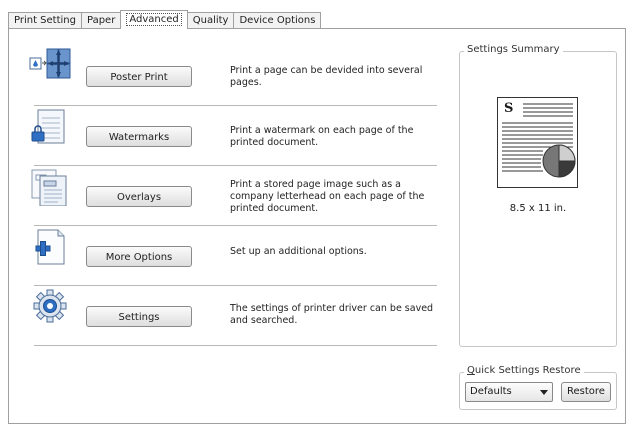 This screenshot has height=427, width=629. I want to click on quick-settings-selected: Defaults, so click(491, 391).